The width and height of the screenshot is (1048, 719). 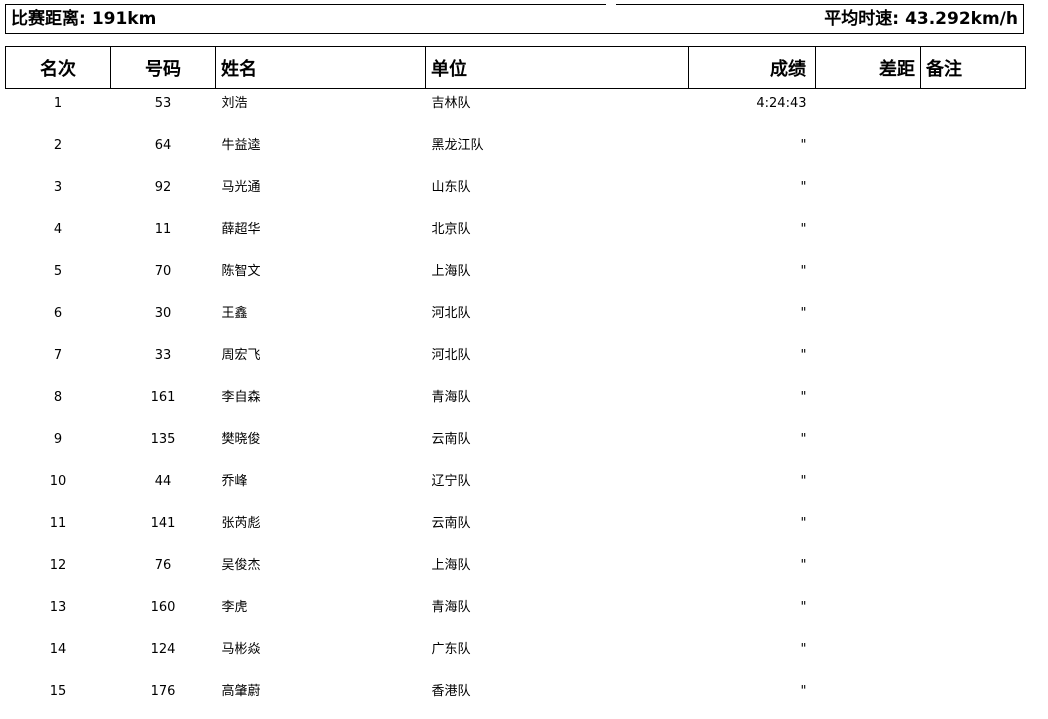 I want to click on table-row: 5 70 陈智文 上海队 ", so click(x=516, y=278).